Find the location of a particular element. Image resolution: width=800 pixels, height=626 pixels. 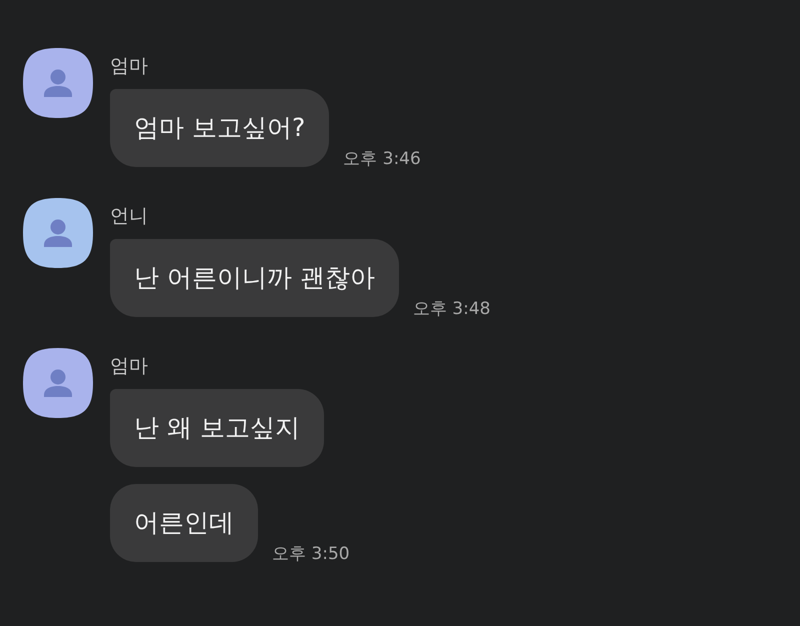

message-bubble: 난 어른이니까 괜찮아 is located at coordinates (254, 278).